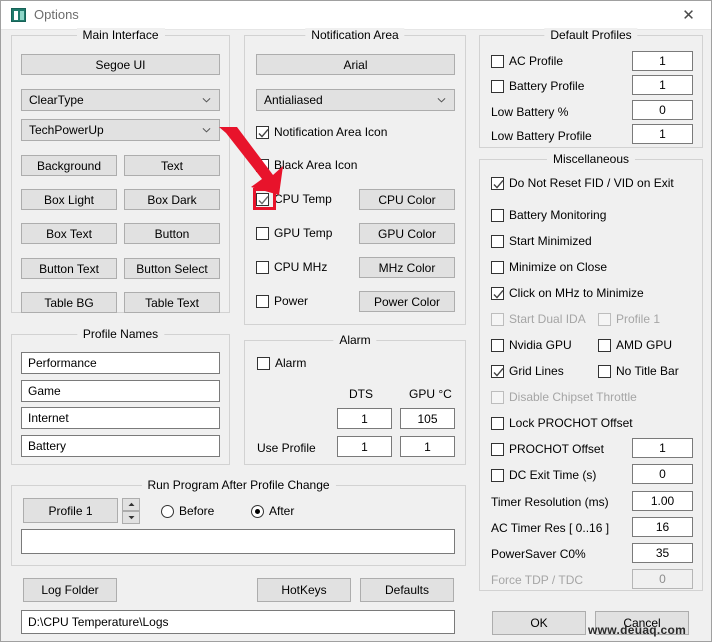 This screenshot has height=642, width=712. I want to click on checkbox-label: Start Dual IDA, so click(547, 319).